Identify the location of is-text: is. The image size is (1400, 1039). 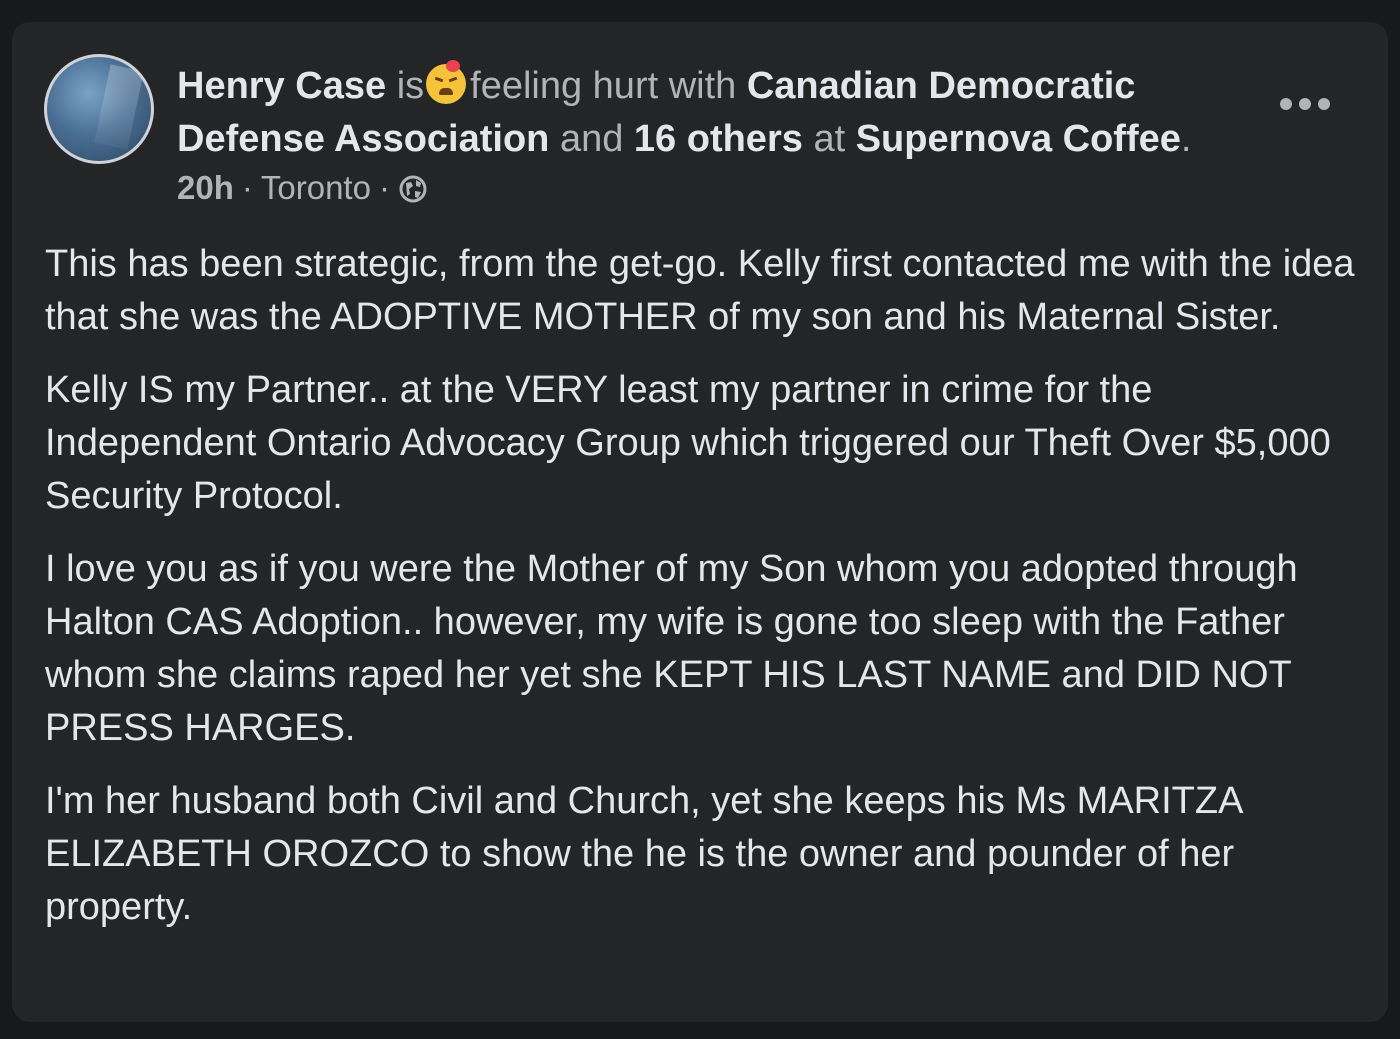
(410, 86).